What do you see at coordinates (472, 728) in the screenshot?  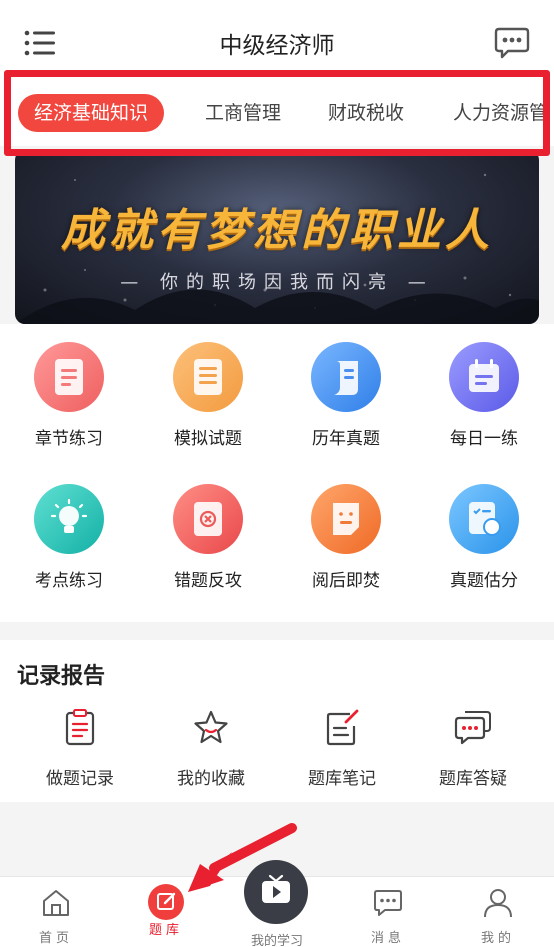 I see `qa-chat-icon` at bounding box center [472, 728].